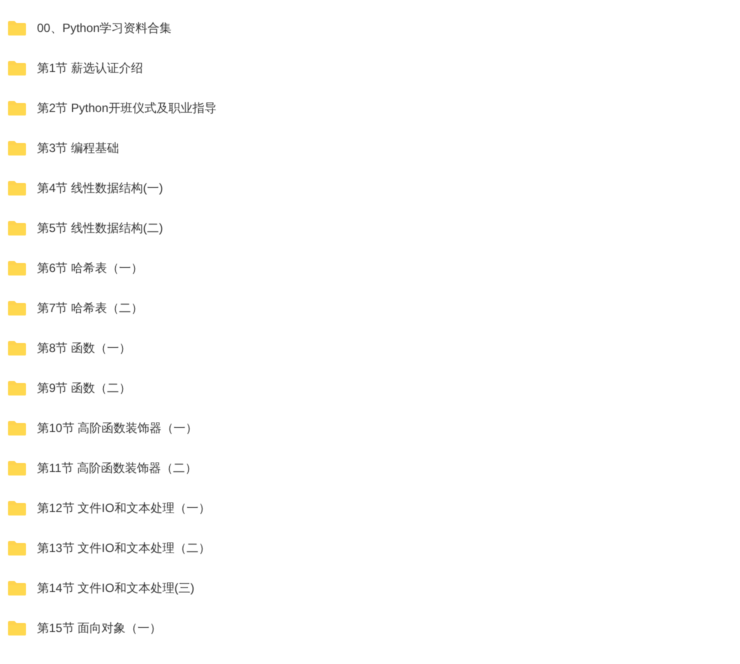  What do you see at coordinates (84, 388) in the screenshot?
I see `folder-name: 第9节 函数（二）` at bounding box center [84, 388].